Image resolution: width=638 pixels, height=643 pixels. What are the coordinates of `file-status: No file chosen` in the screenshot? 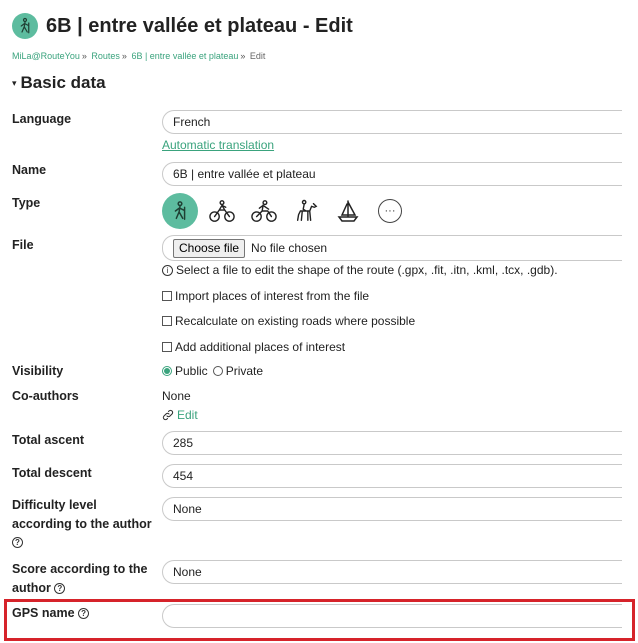 It's located at (289, 248).